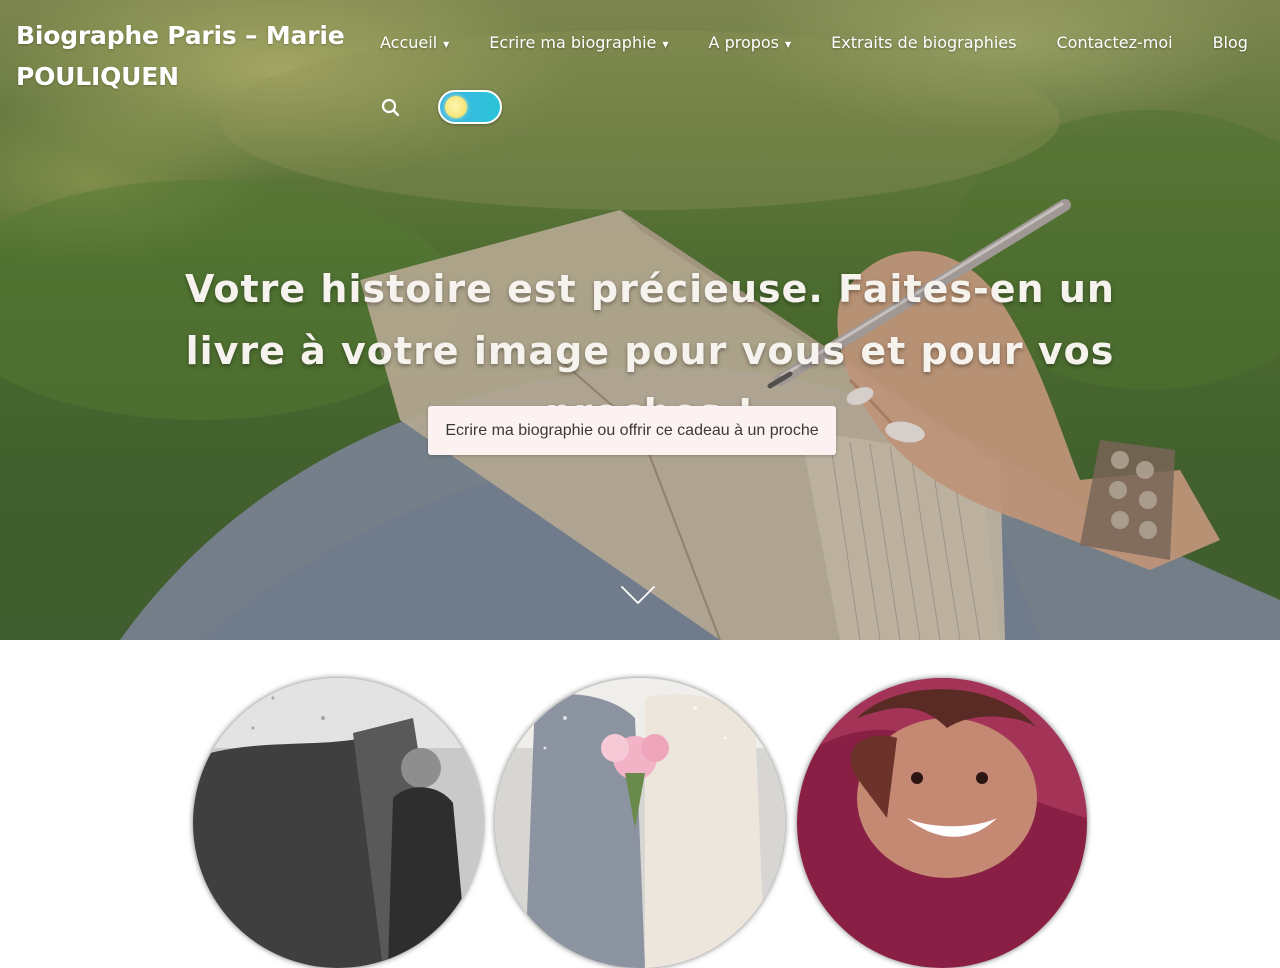  I want to click on smiling-woman-photo-image, so click(942, 823).